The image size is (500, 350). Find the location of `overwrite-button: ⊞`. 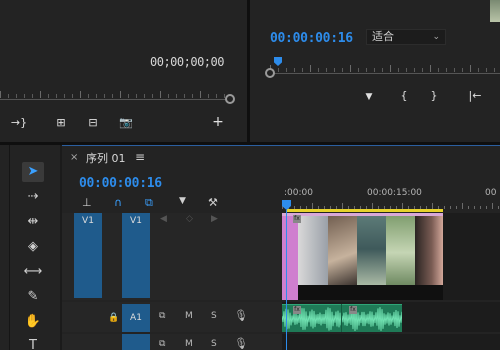

overwrite-button: ⊞ is located at coordinates (61, 123).